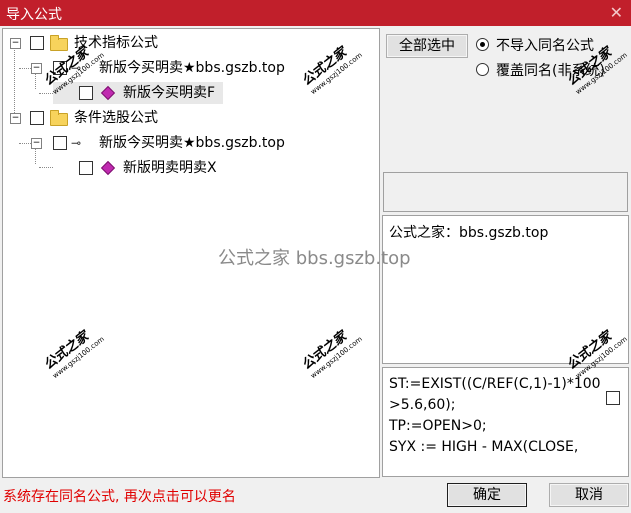 This screenshot has width=631, height=513. I want to click on overwrite-duplicates-radio, so click(482, 69).